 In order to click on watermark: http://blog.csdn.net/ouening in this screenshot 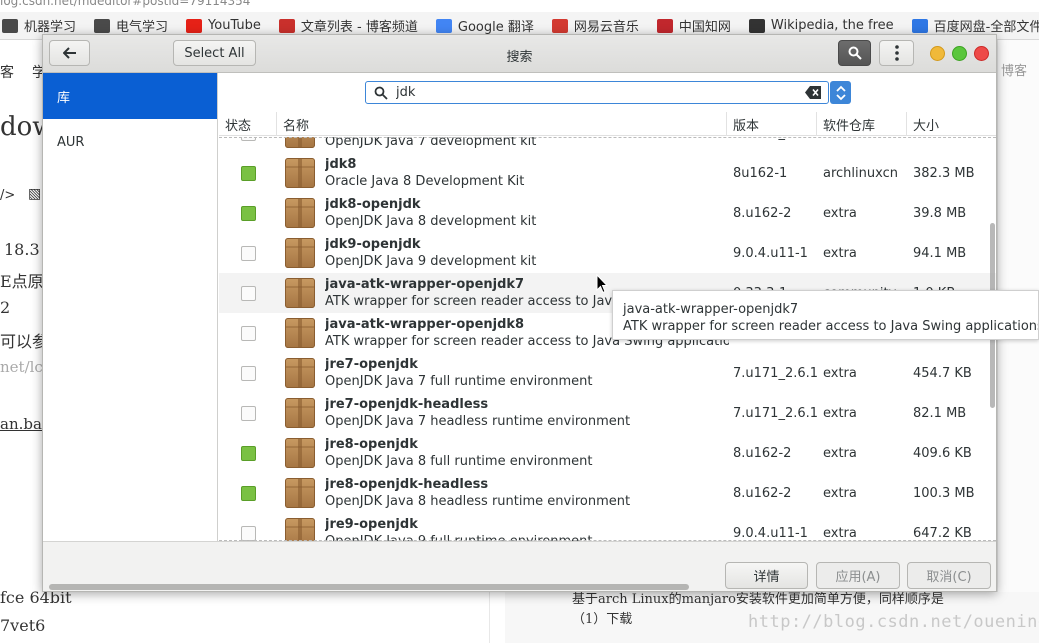, I will do `click(893, 622)`.